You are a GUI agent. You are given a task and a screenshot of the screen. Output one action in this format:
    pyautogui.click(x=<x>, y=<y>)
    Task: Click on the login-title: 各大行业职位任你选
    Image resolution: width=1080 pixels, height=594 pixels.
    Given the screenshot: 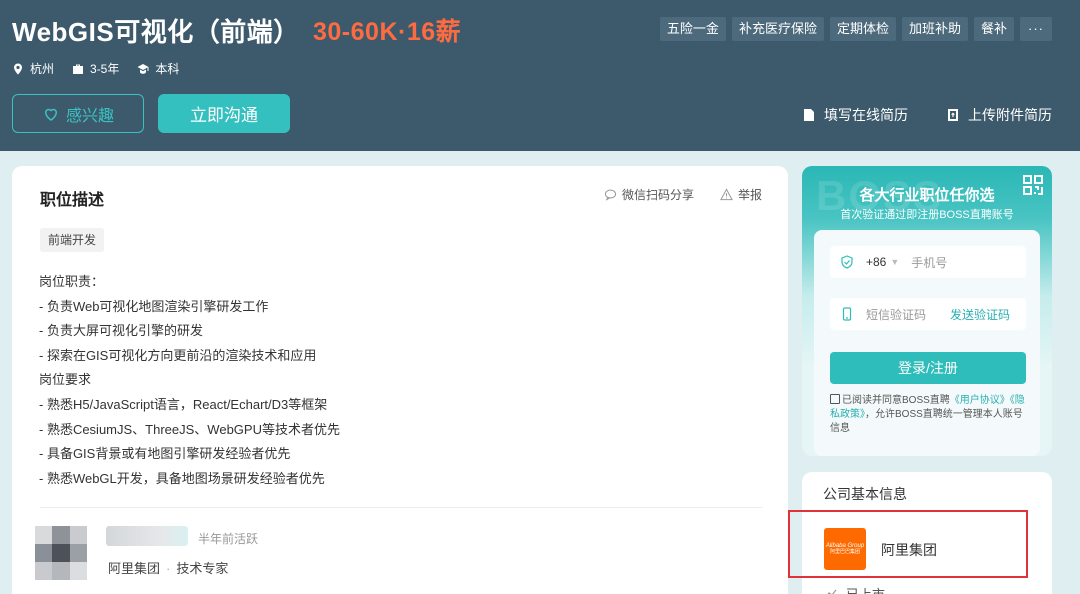 What is the action you would take?
    pyautogui.click(x=927, y=195)
    